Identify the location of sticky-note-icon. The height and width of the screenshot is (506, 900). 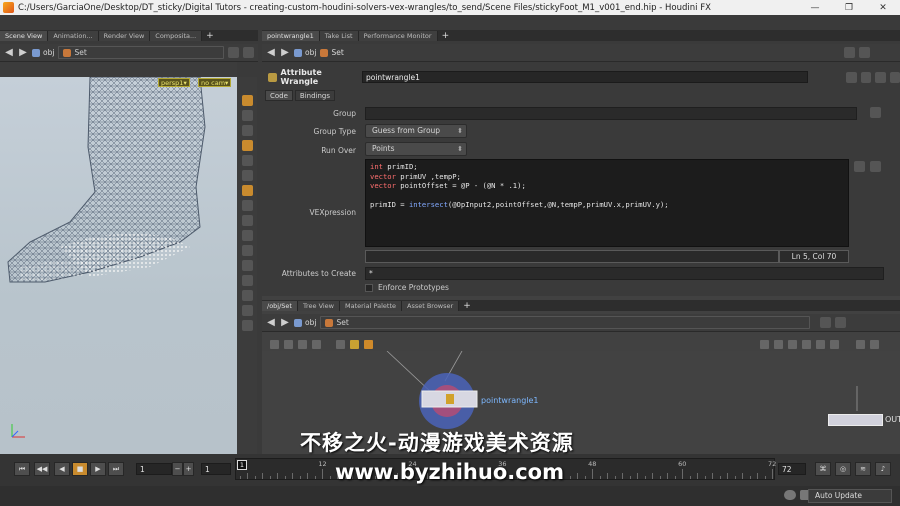
(354, 344).